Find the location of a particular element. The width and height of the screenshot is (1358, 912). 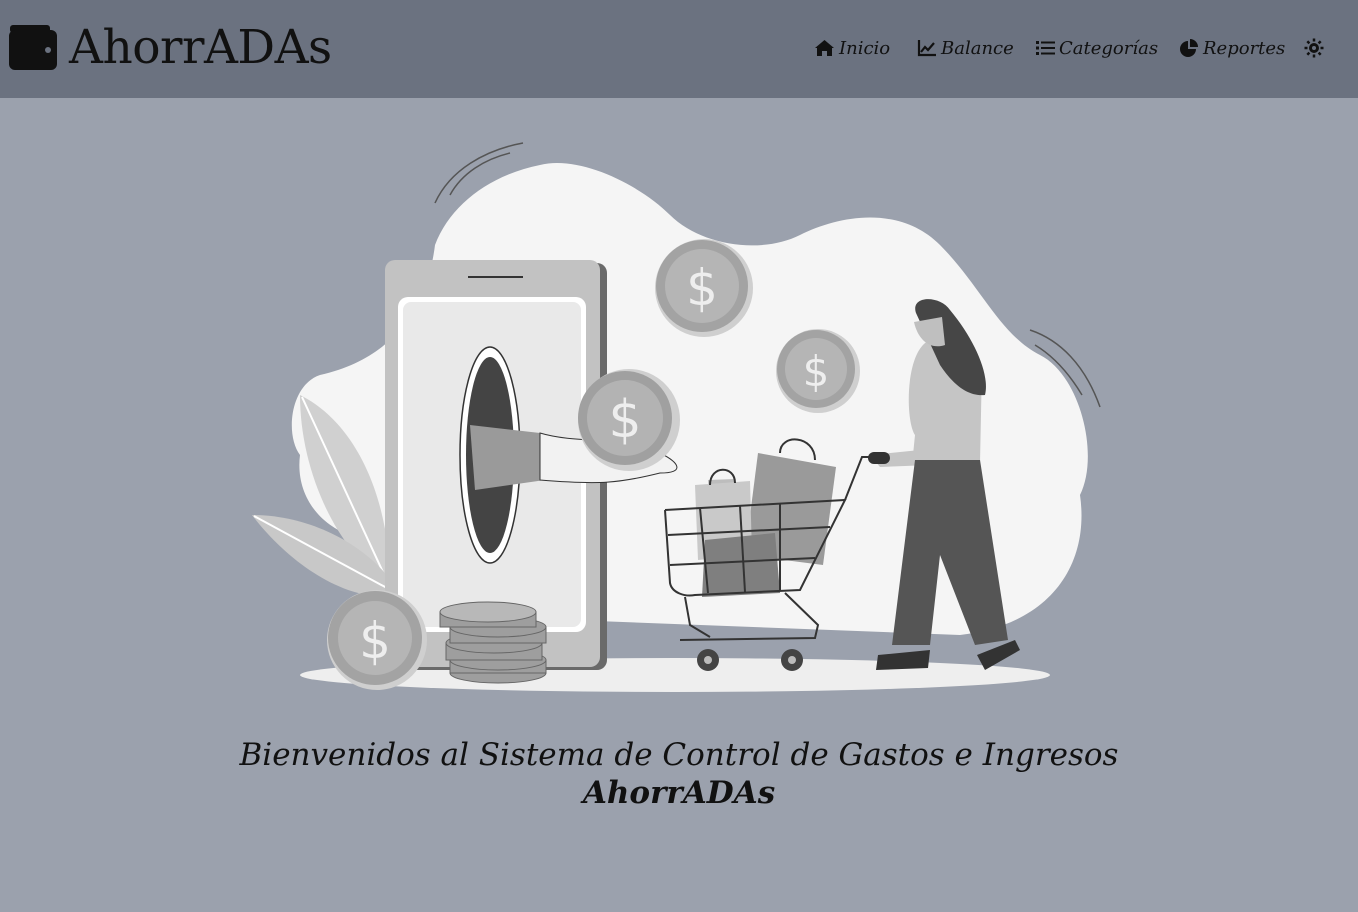

main-nav: Inicio Balance Categorías Reportes is located at coordinates (679, 48).